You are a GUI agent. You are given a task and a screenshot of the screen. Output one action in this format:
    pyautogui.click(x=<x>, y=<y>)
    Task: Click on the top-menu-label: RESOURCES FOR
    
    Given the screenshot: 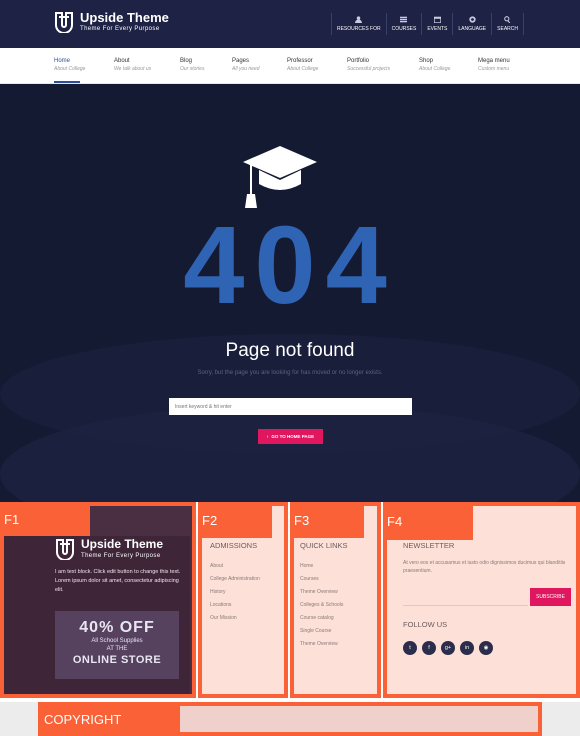 What is the action you would take?
    pyautogui.click(x=358, y=29)
    